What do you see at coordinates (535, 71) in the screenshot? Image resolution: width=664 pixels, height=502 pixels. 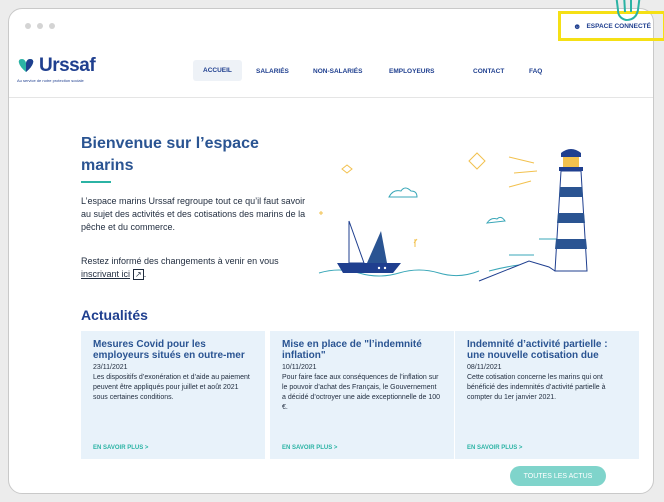 I see `nav-faq: FAQ` at bounding box center [535, 71].